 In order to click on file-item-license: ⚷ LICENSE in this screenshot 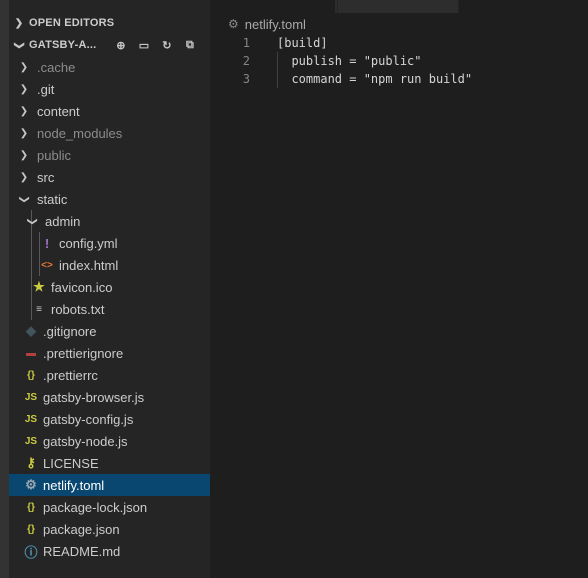, I will do `click(109, 463)`.